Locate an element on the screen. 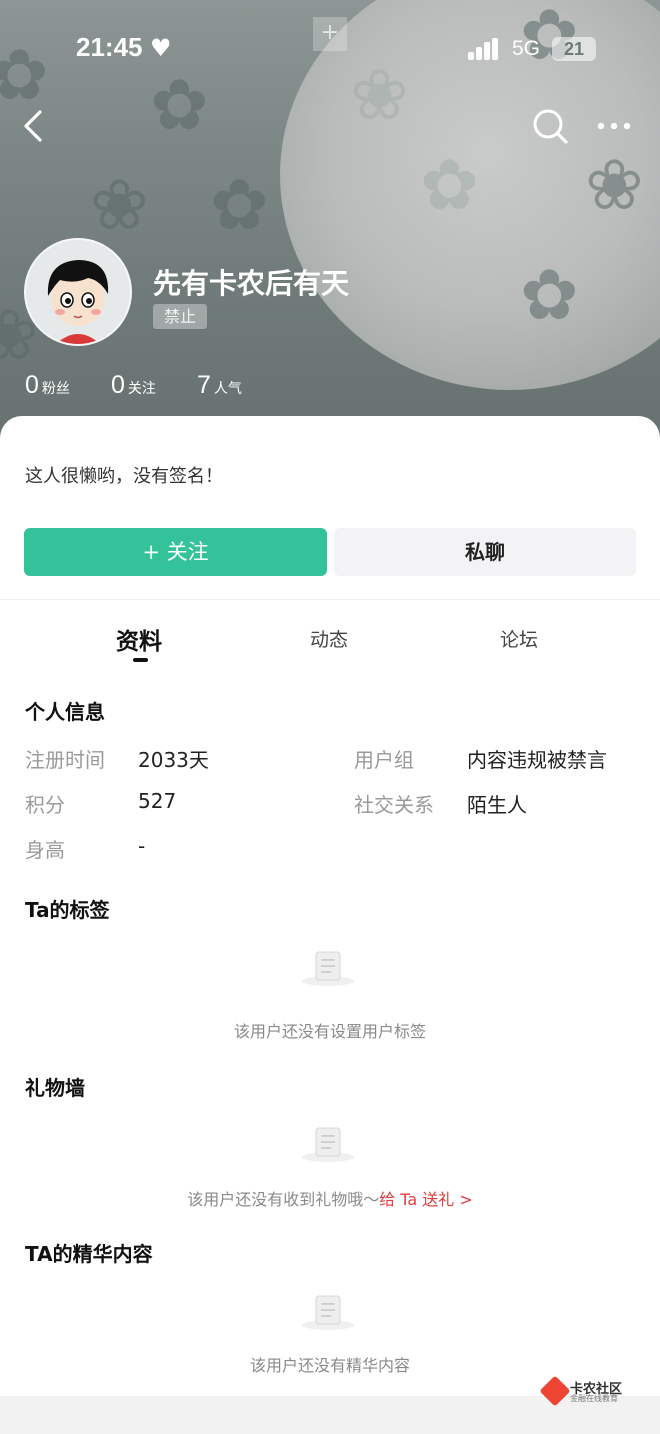 Image resolution: width=660 pixels, height=1434 pixels. more-button is located at coordinates (614, 126).